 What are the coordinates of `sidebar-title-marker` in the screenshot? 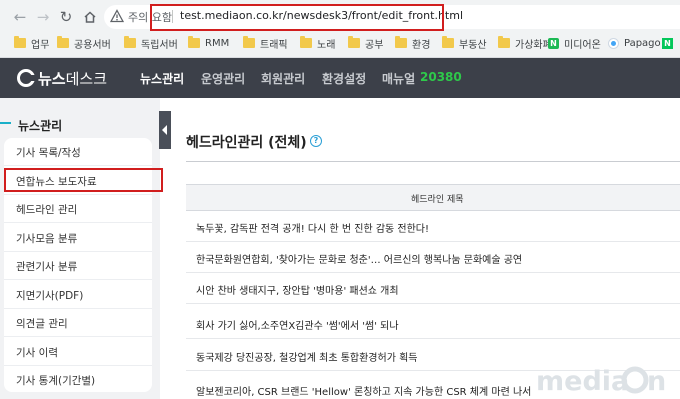 It's located at (5, 123).